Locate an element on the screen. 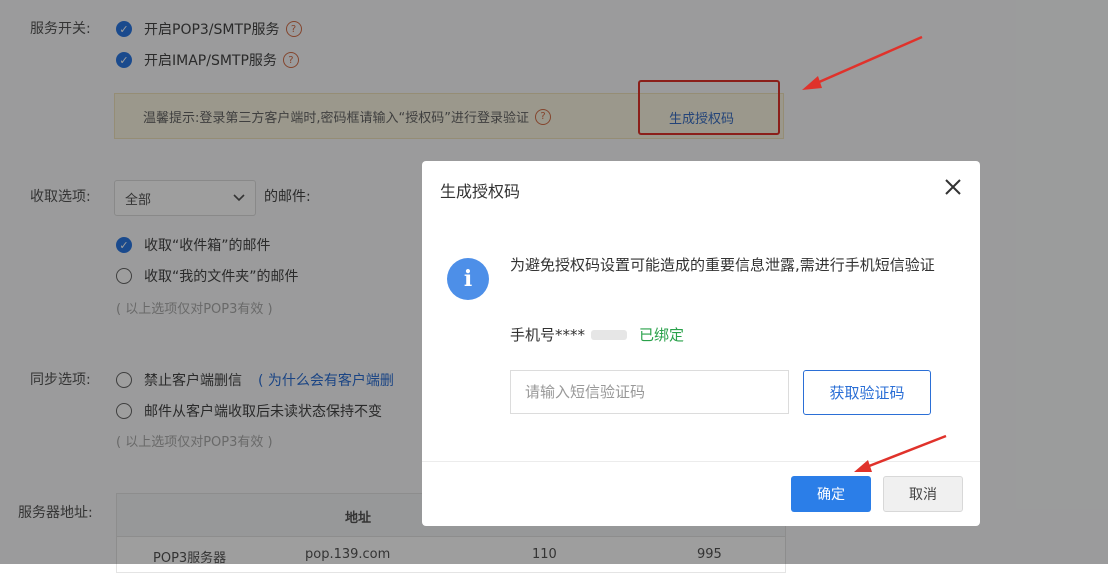  phone-blur is located at coordinates (609, 334).